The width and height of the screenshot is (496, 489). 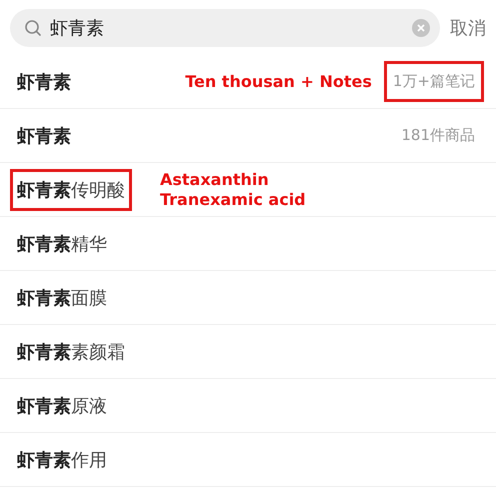 I want to click on cancel-button: 取消, so click(x=468, y=28).